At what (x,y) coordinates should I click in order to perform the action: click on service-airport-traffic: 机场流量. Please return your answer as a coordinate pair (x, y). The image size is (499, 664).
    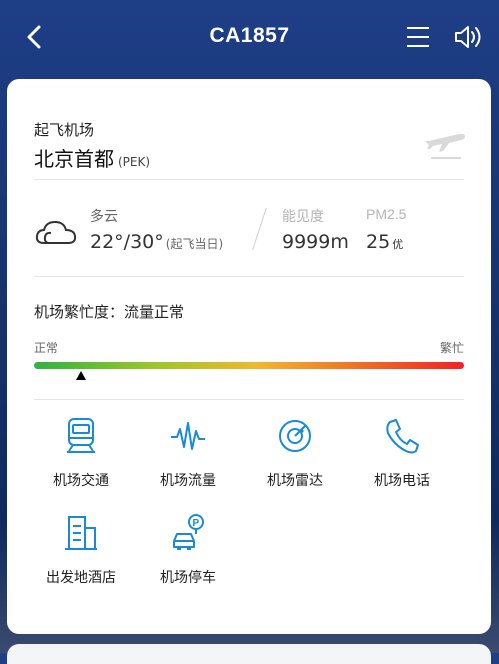
    Looking at the image, I should click on (188, 452).